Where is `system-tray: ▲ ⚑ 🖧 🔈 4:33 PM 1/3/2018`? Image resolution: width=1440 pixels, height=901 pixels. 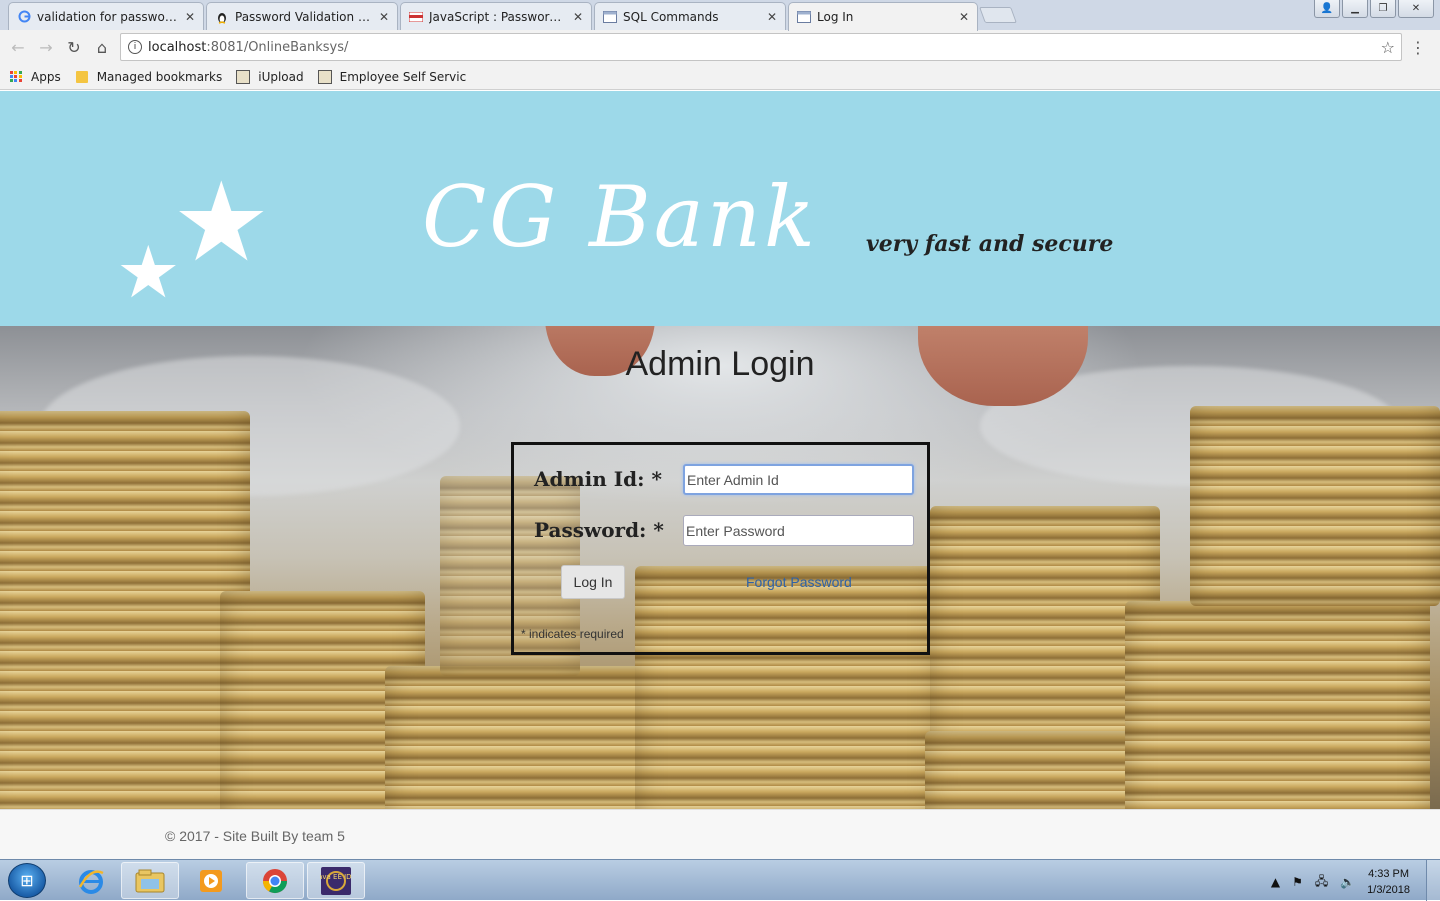
system-tray: ▲ ⚑ 🖧 🔈 4:33 PM 1/3/2018 is located at coordinates (1340, 882).